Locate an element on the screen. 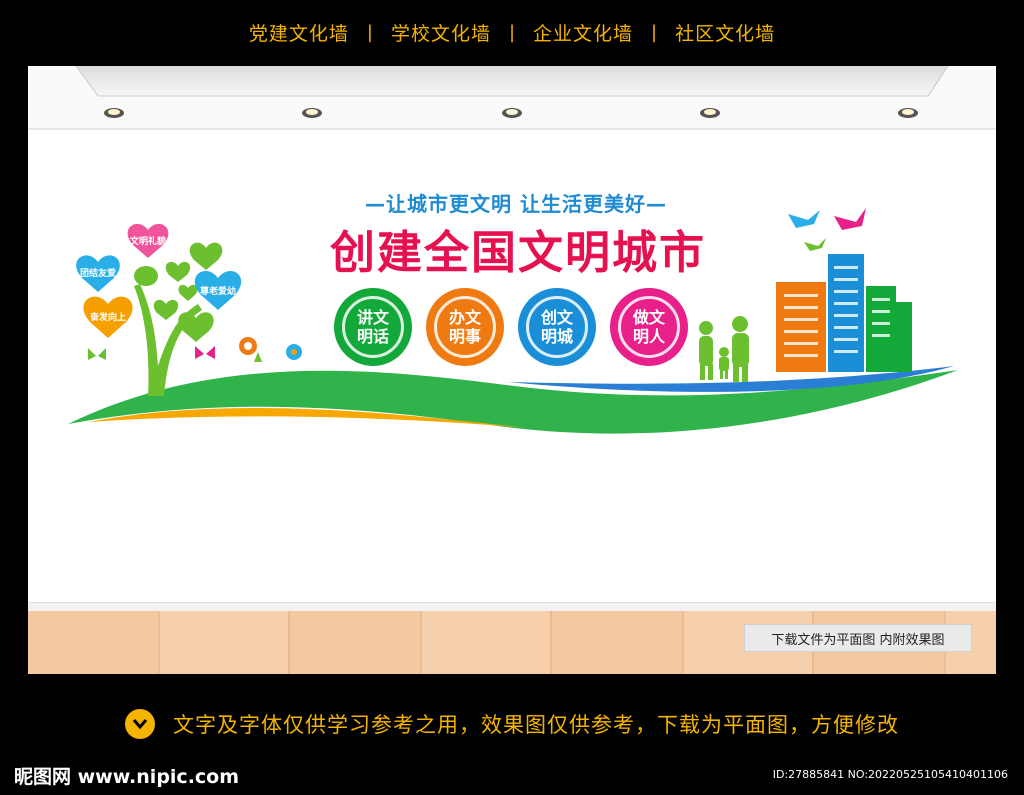 Image resolution: width=1024 pixels, height=795 pixels. badge-speak-civil: 讲文 明话 is located at coordinates (373, 327).